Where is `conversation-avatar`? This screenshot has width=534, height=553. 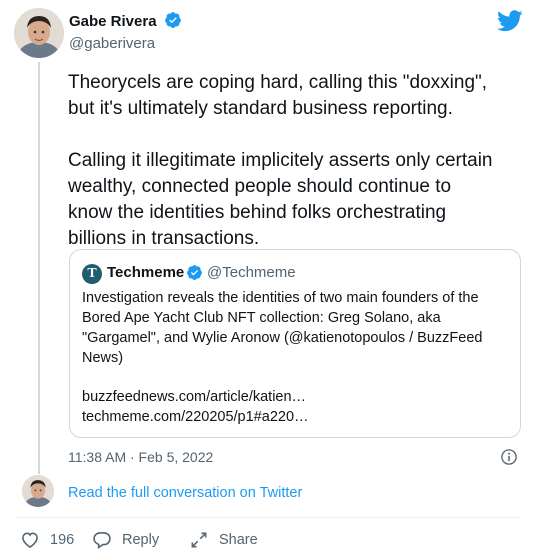
conversation-avatar is located at coordinates (38, 491).